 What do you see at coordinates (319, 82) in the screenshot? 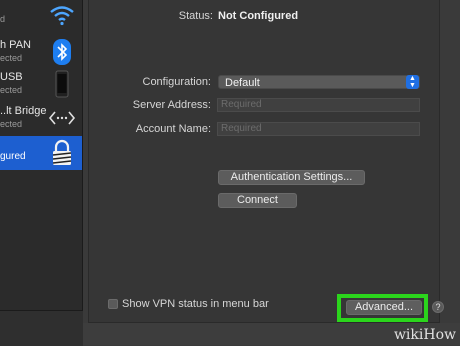
I see `configuration-select: Default ▲ ▼` at bounding box center [319, 82].